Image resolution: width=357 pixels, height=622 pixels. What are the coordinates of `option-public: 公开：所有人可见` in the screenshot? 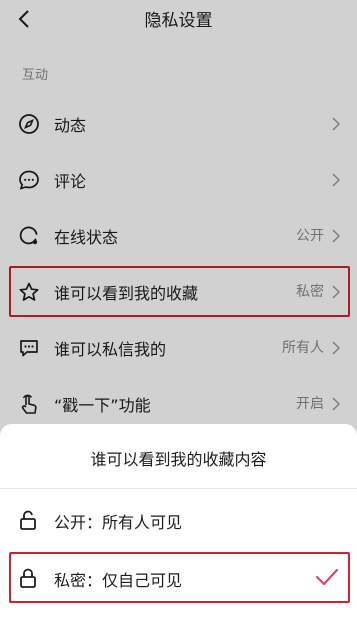 It's located at (178, 520).